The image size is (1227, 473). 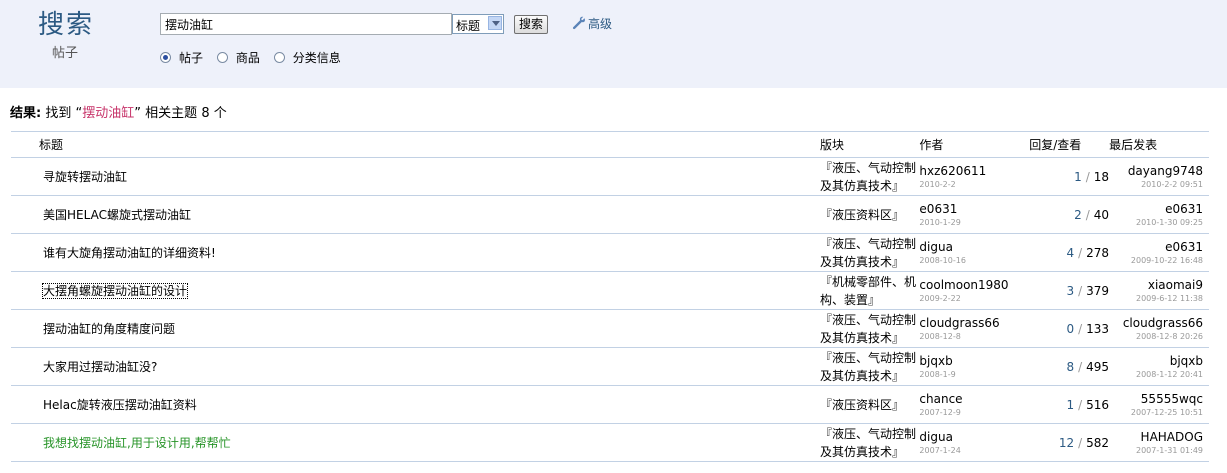 What do you see at coordinates (1066, 442) in the screenshot?
I see `reply-count: 12` at bounding box center [1066, 442].